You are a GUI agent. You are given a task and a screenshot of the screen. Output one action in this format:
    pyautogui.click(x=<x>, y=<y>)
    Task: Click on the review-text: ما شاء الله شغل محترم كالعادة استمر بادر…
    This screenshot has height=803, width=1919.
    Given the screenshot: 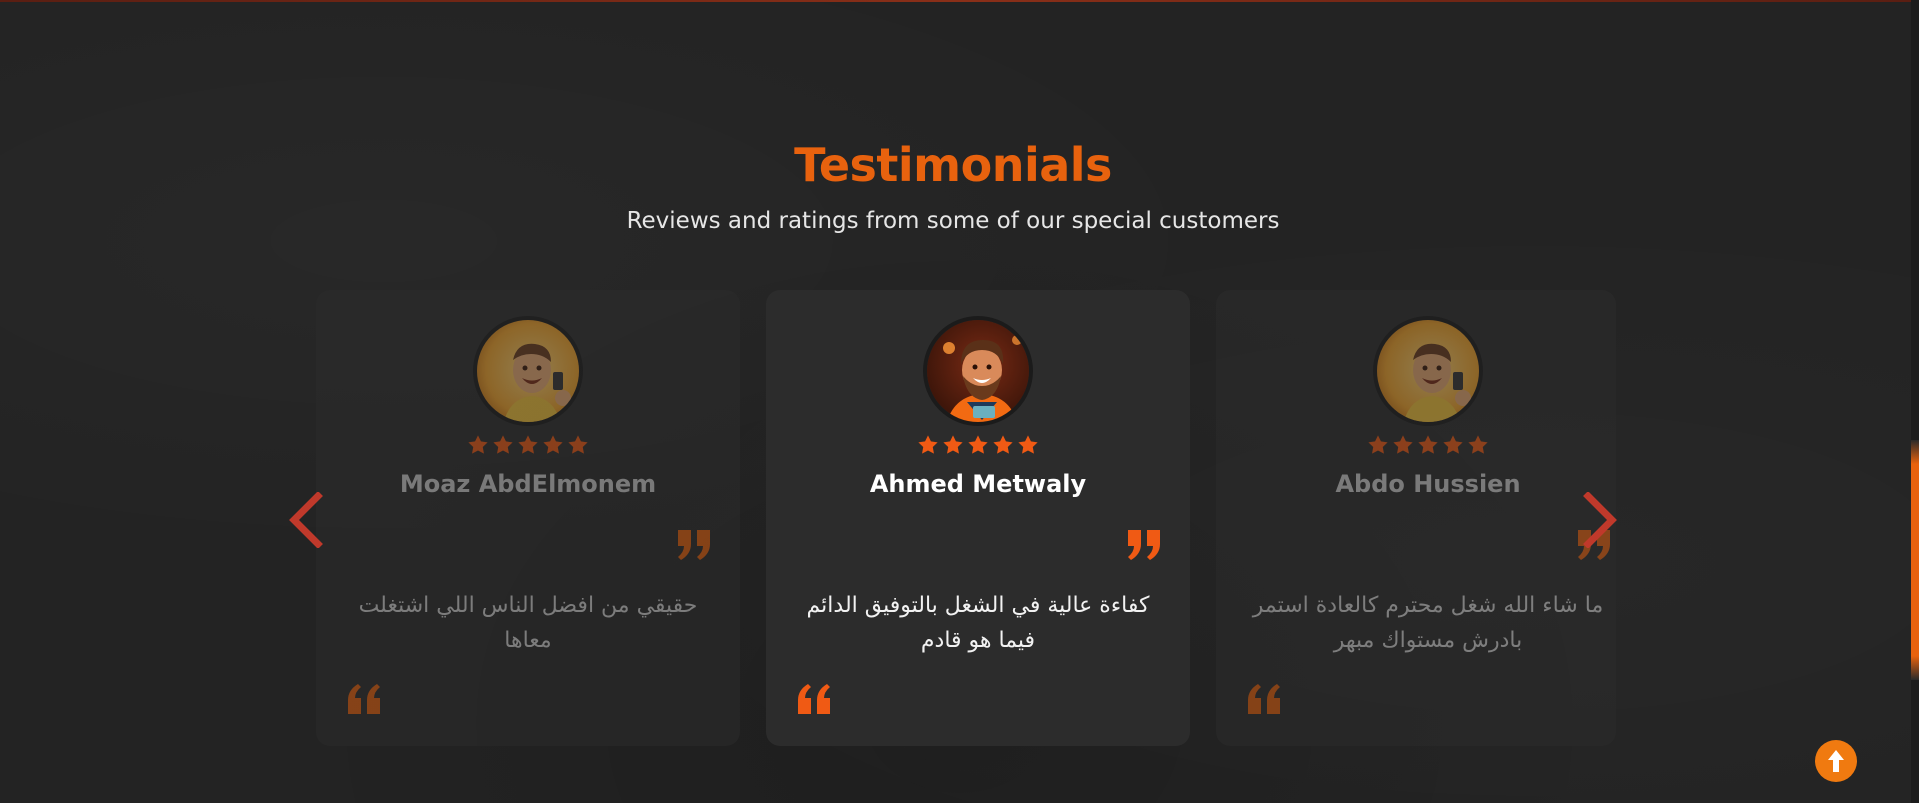 What is the action you would take?
    pyautogui.click(x=1428, y=623)
    